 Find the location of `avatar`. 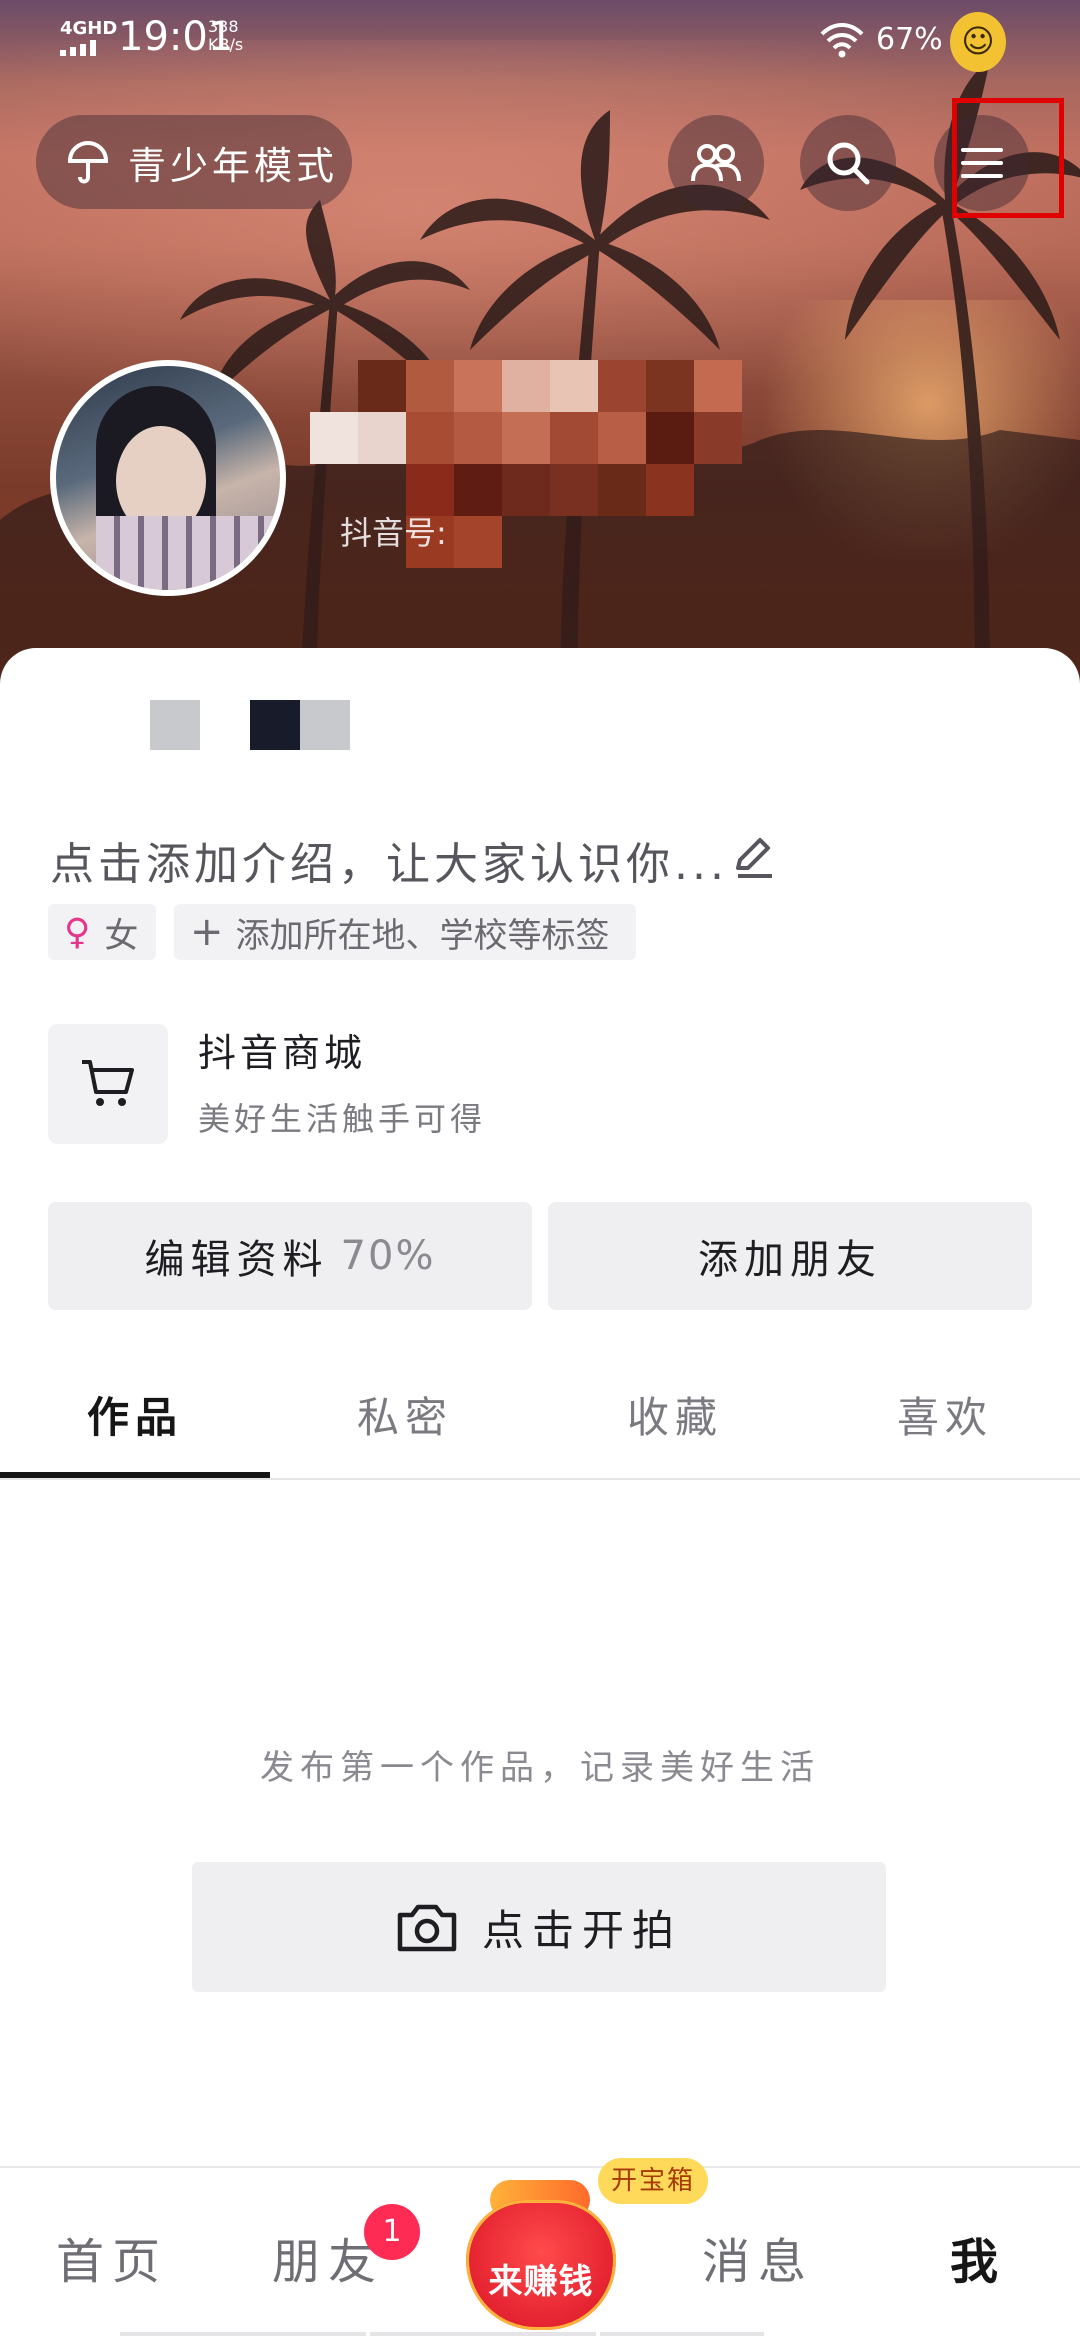

avatar is located at coordinates (168, 478).